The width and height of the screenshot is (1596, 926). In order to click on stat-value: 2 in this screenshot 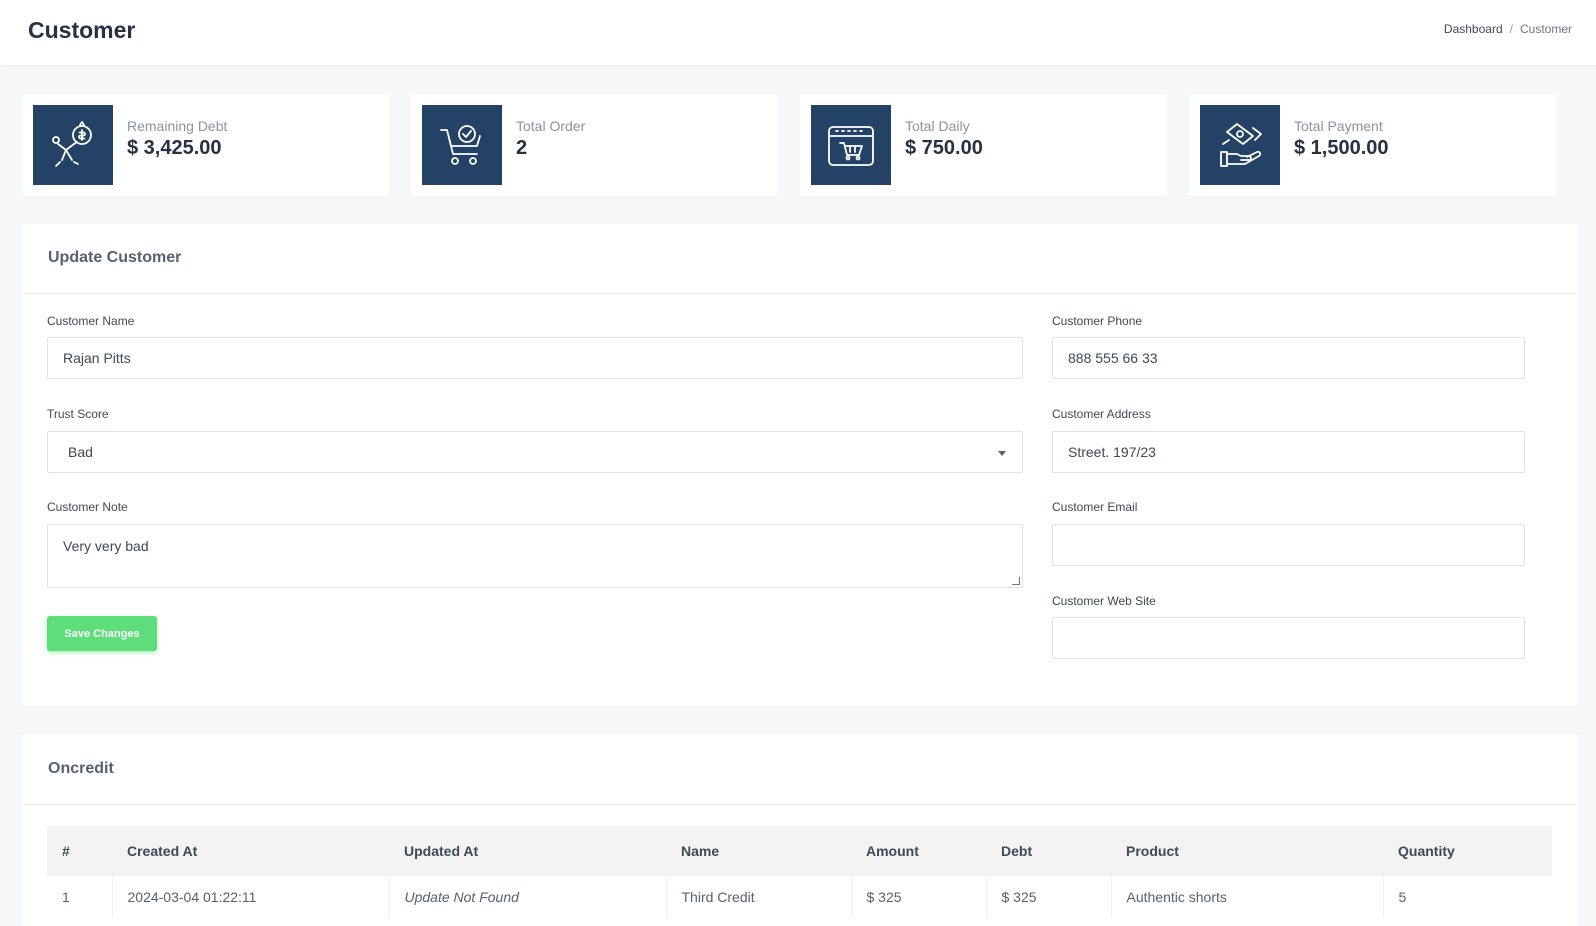, I will do `click(522, 148)`.